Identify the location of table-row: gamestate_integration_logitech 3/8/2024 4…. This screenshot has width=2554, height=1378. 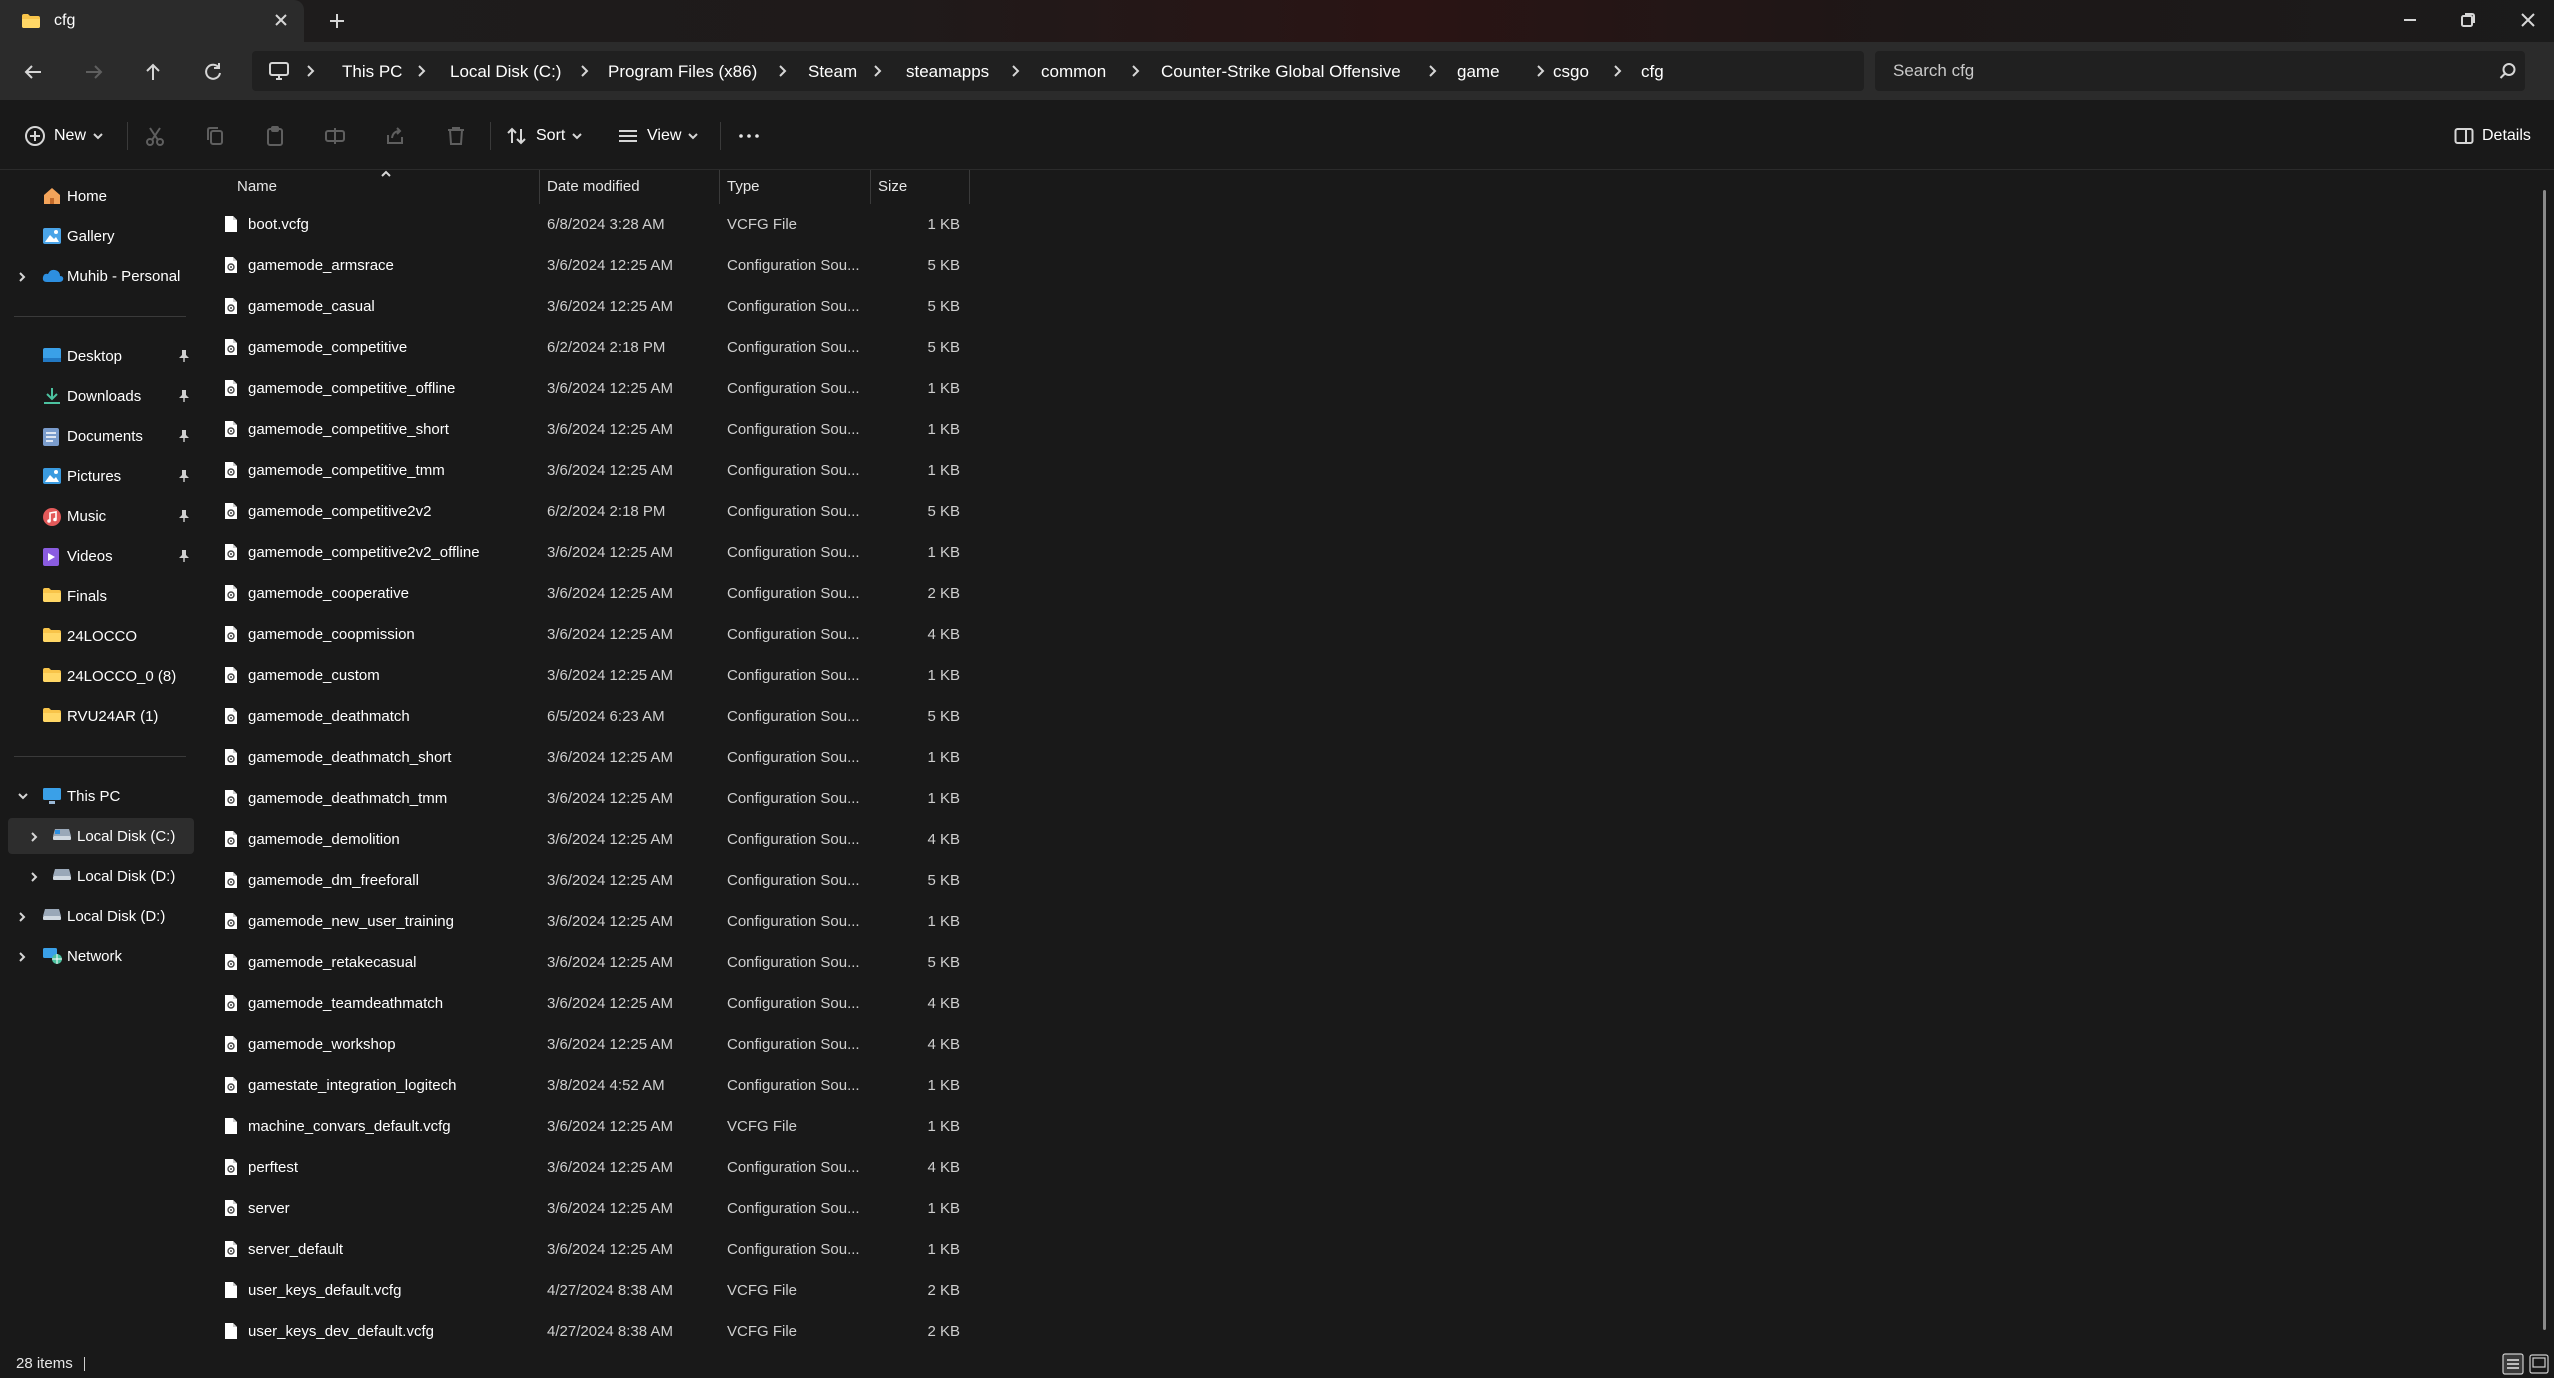
(590, 1085).